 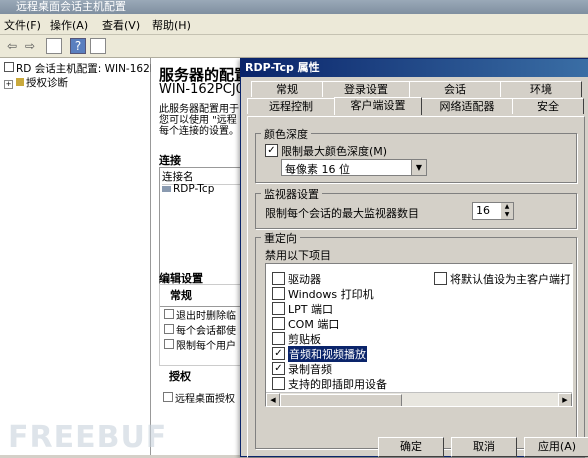 I want to click on audio-recording-label: 录制音频, so click(x=310, y=369).